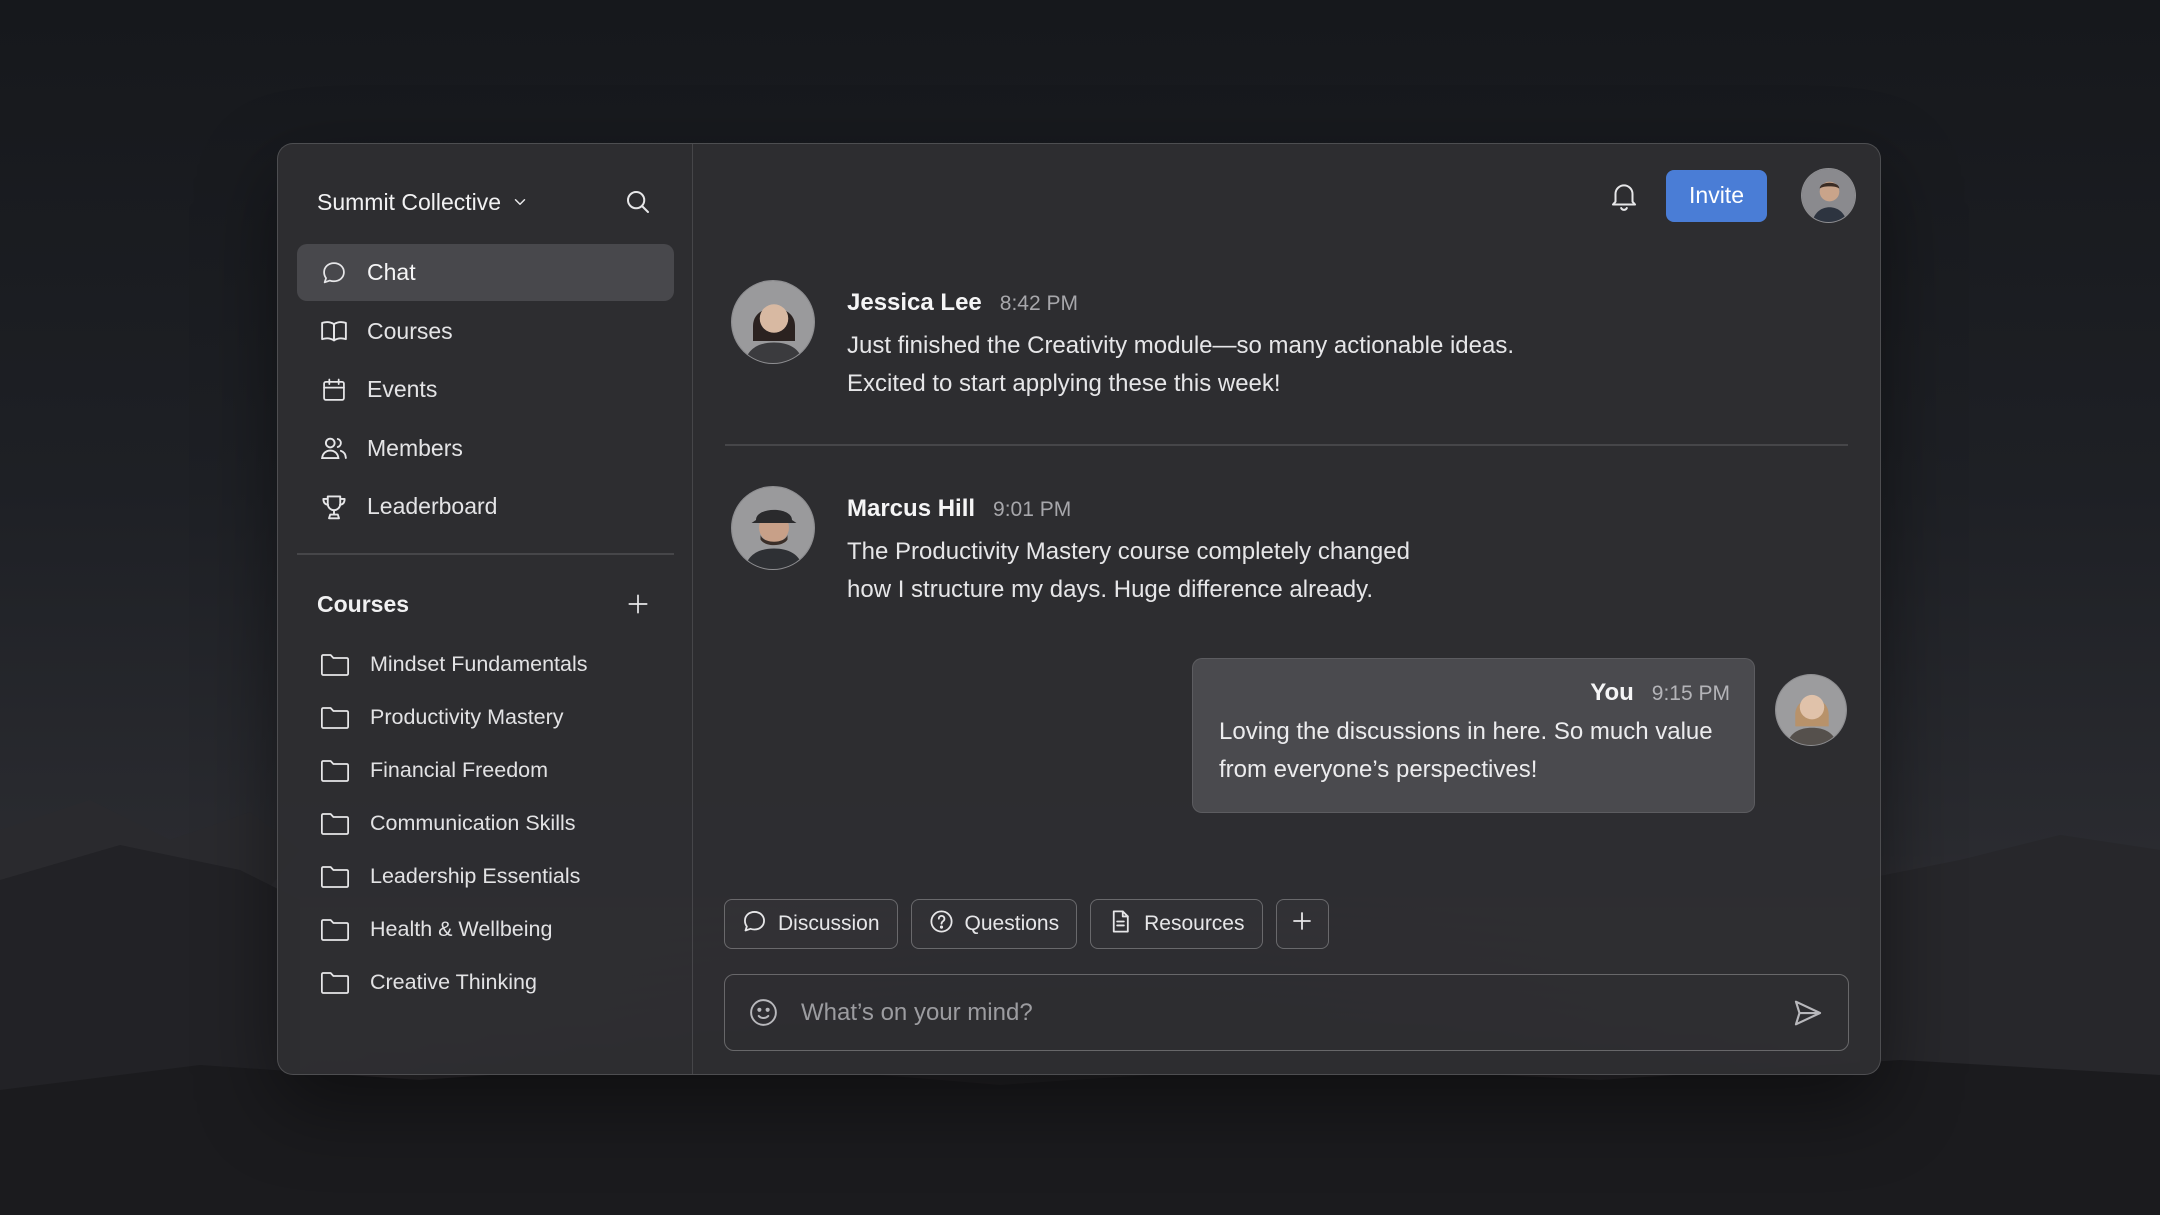 The width and height of the screenshot is (2160, 1215). I want to click on user-avatar, so click(1828, 195).